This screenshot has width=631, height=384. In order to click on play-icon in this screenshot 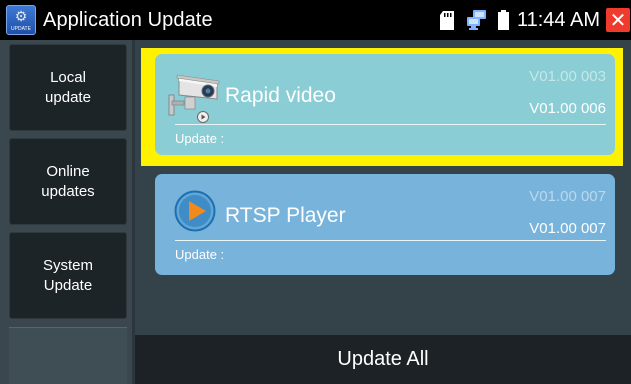, I will do `click(195, 211)`.